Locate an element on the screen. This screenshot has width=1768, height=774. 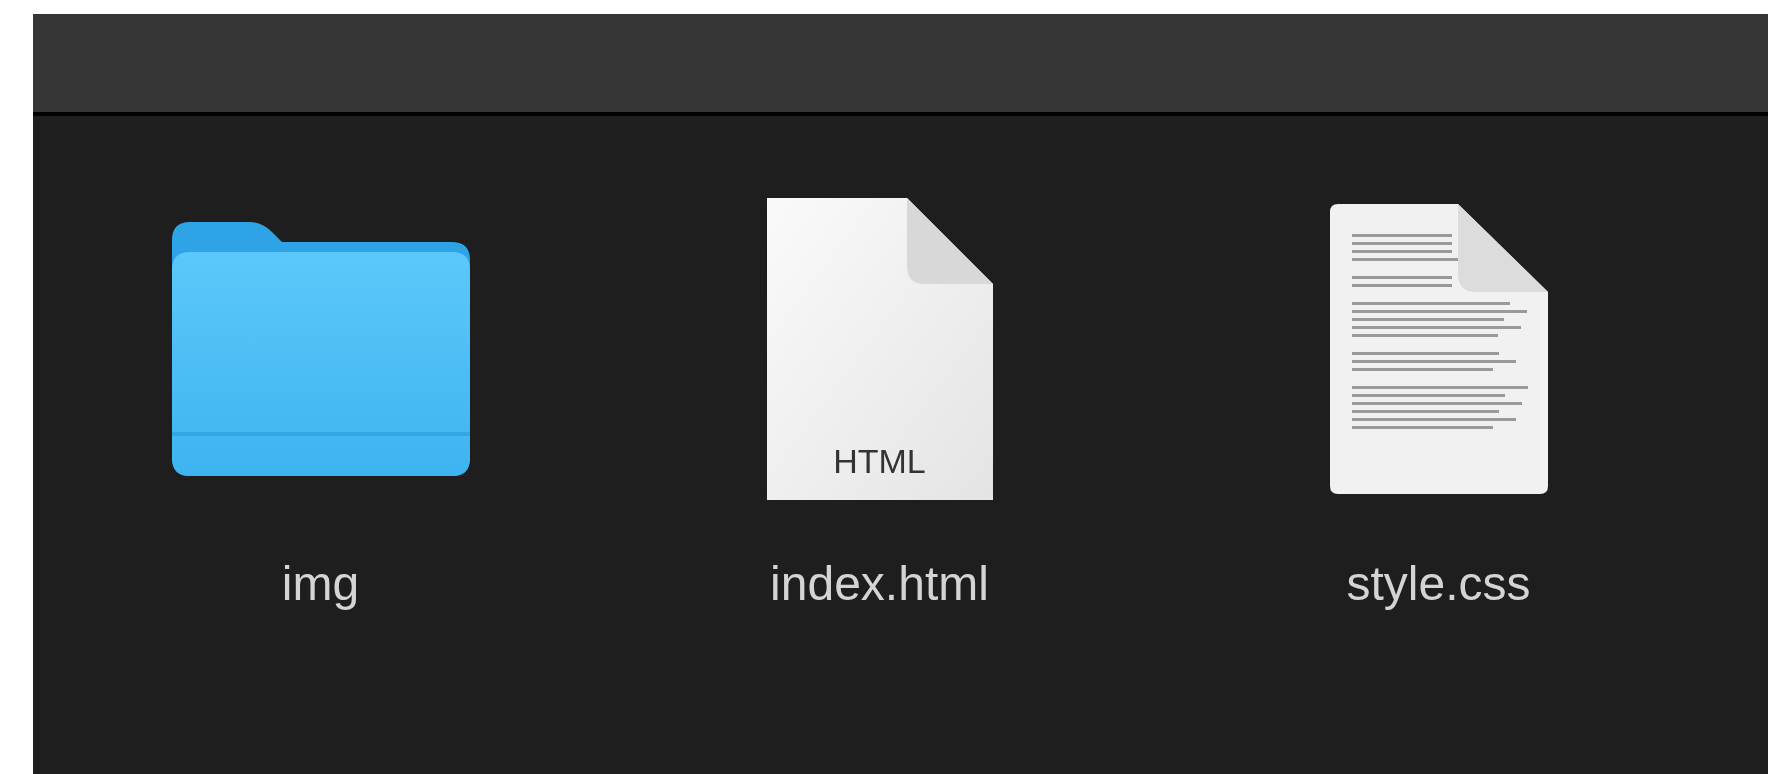
html-document-icon is located at coordinates (879, 349).